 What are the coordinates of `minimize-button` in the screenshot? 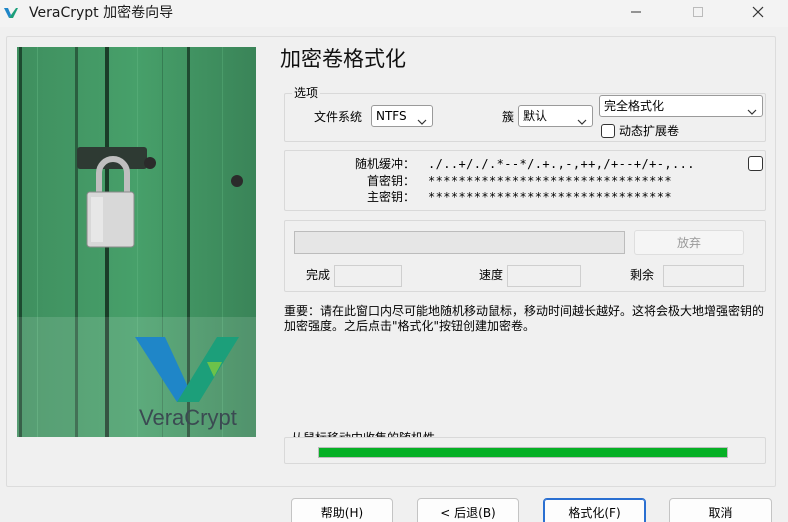 It's located at (636, 13).